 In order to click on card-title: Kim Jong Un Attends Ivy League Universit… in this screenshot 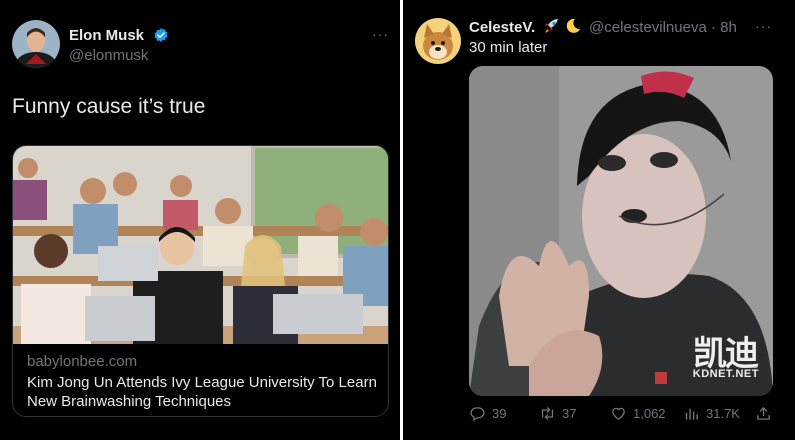, I will do `click(202, 392)`.